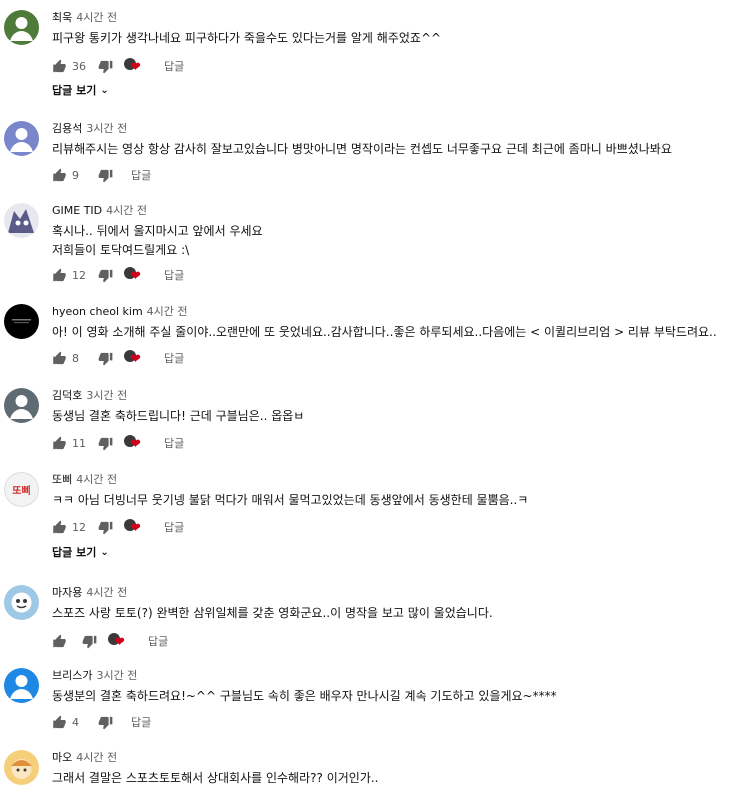 The width and height of the screenshot is (743, 793). Describe the element at coordinates (118, 358) in the screenshot. I see `comment-actions: 8 ❤ 답글` at that location.